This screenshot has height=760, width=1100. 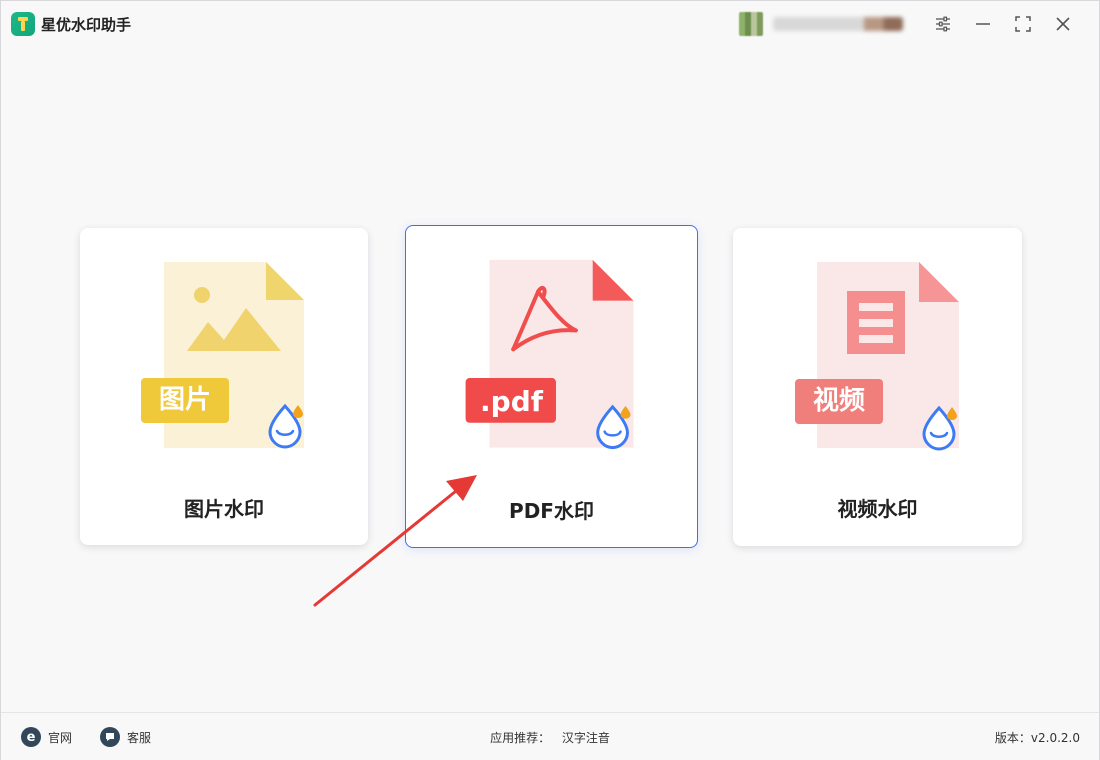 What do you see at coordinates (184, 400) in the screenshot?
I see `image-file-tag: 图片` at bounding box center [184, 400].